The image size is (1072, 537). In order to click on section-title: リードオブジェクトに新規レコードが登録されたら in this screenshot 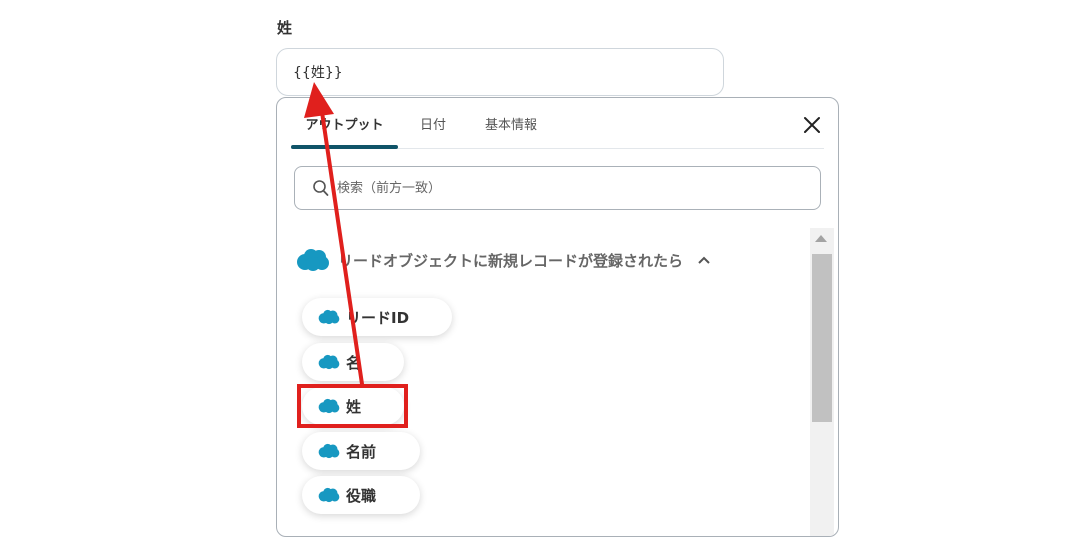, I will do `click(511, 260)`.